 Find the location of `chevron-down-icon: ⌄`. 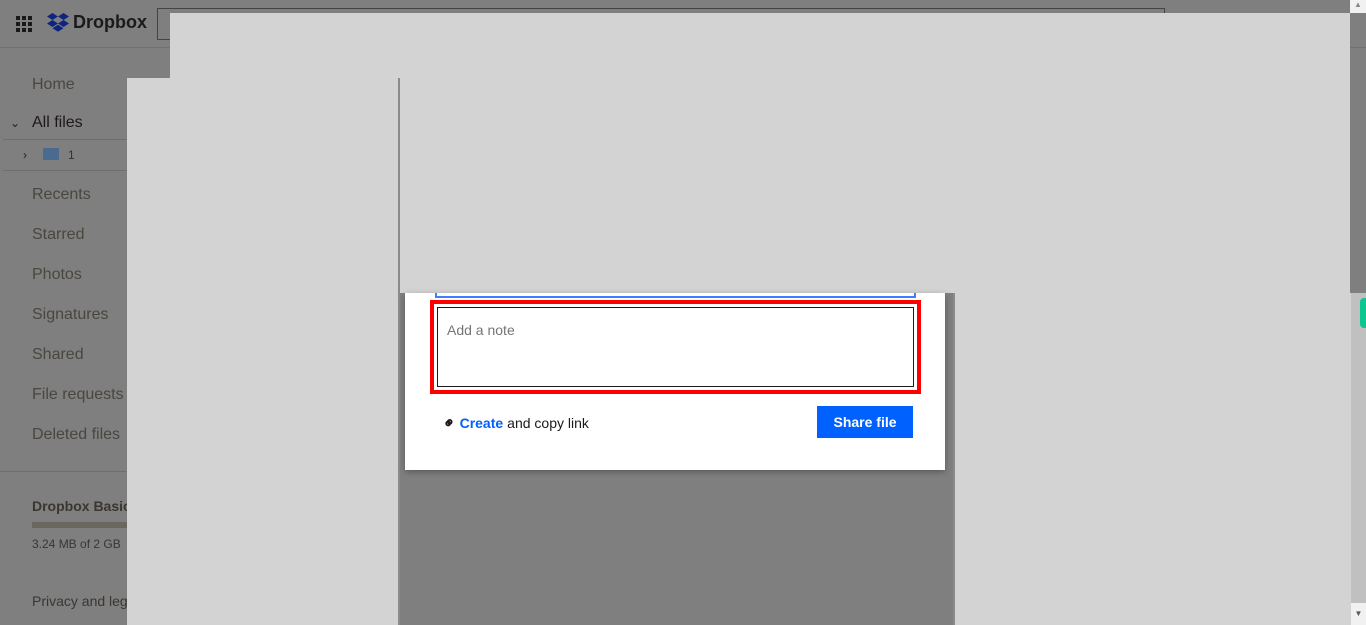

chevron-down-icon: ⌄ is located at coordinates (15, 123).